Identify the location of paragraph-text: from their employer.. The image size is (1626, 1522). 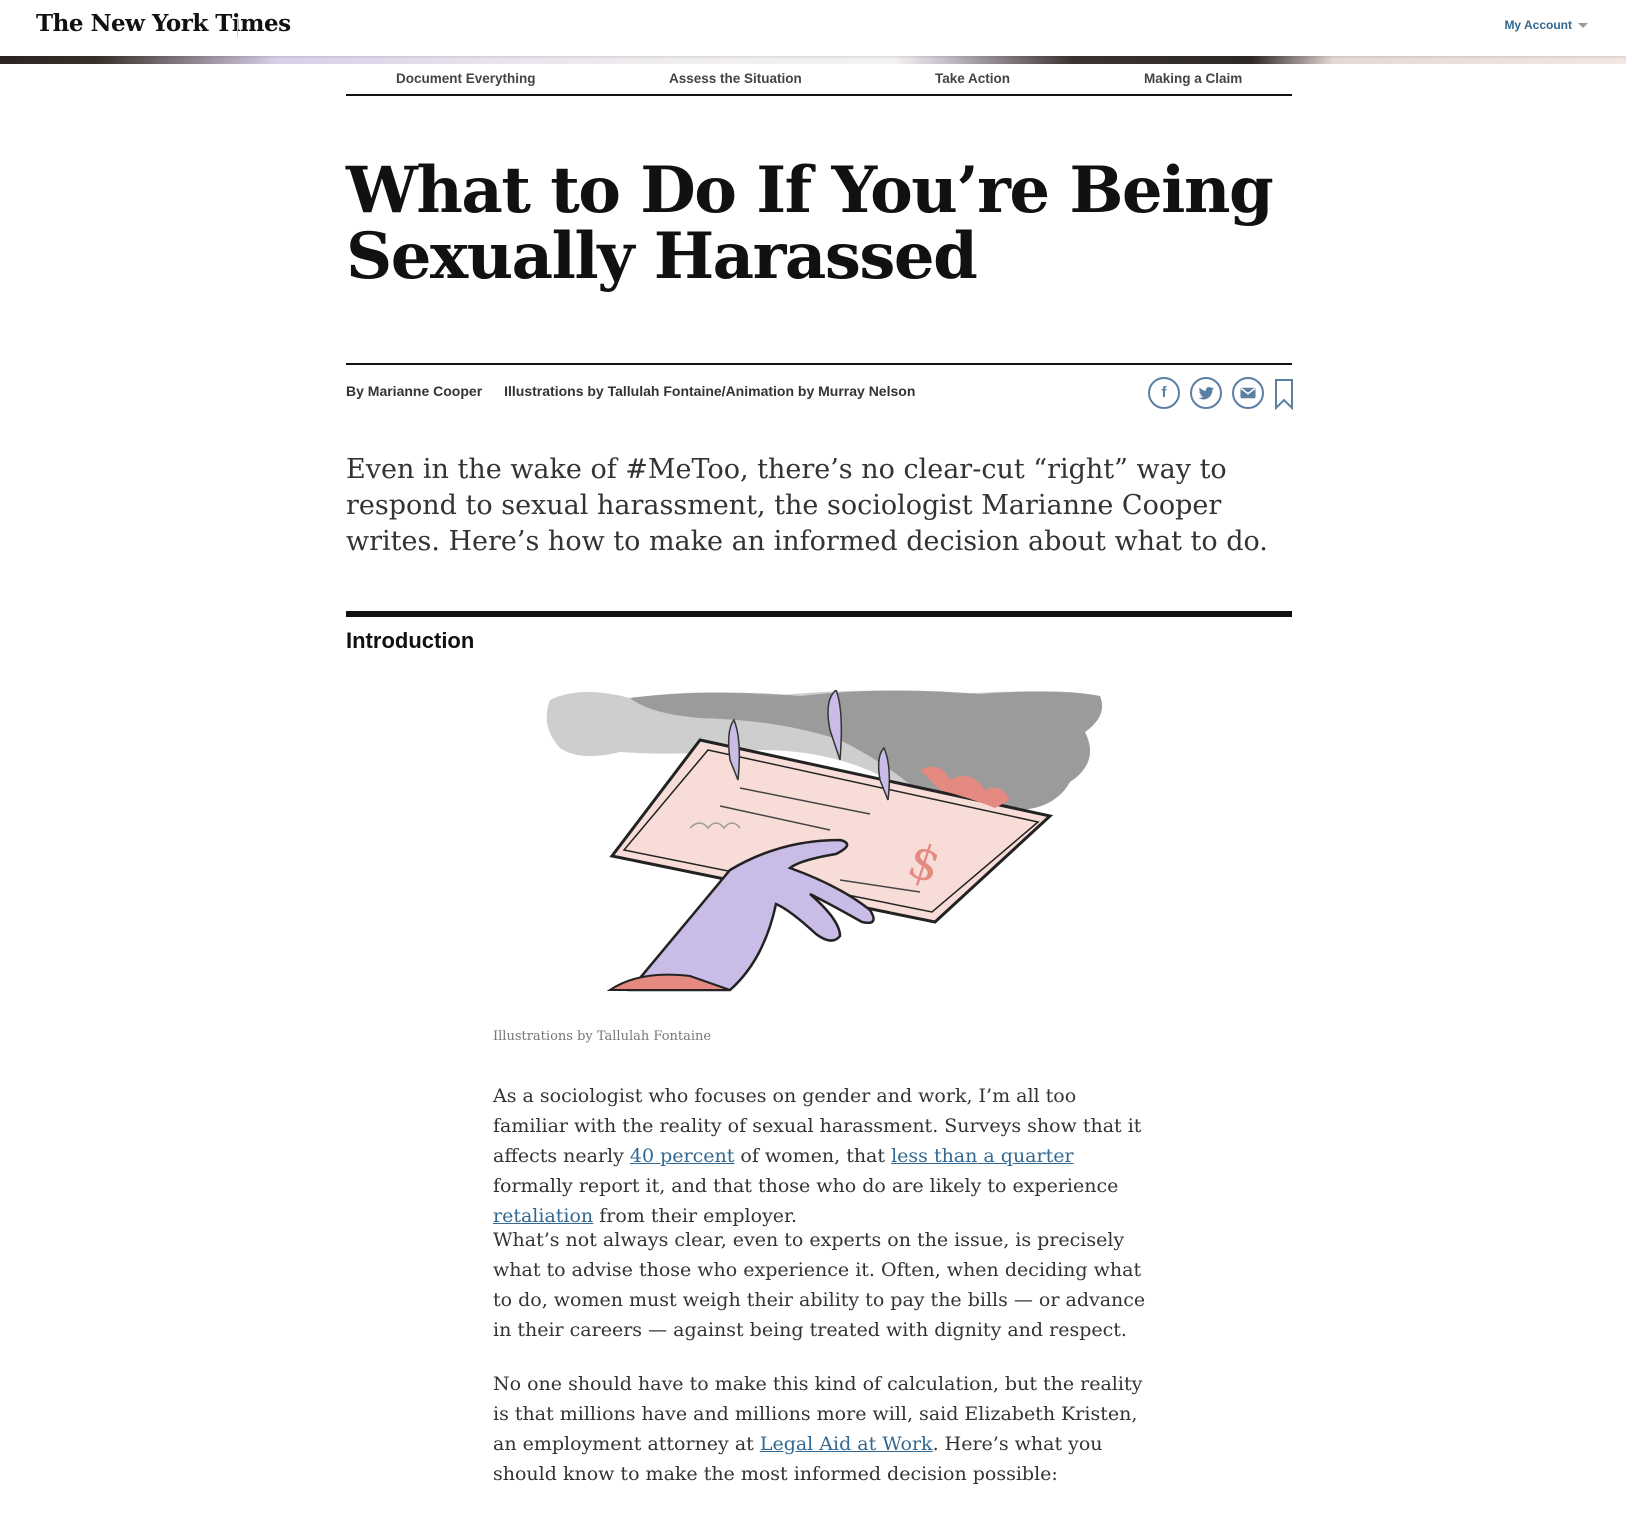
(695, 1216).